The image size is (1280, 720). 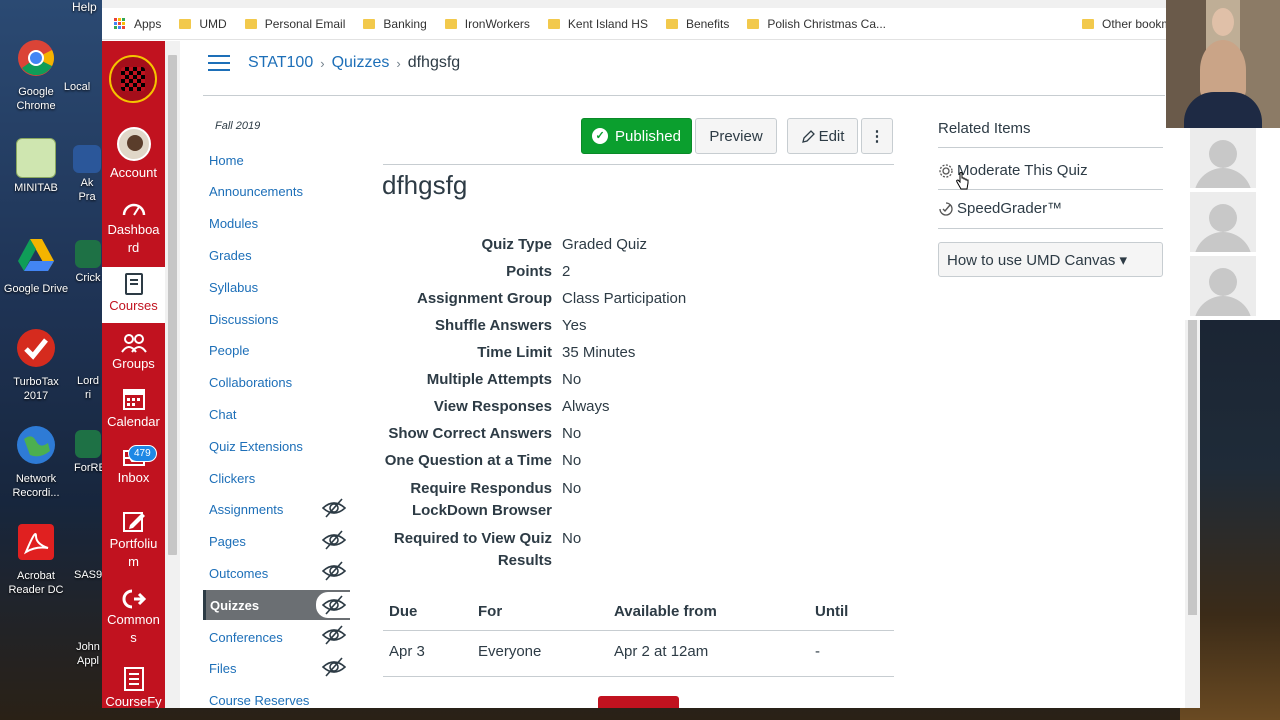 I want to click on bookmark-label: Kent Island HS, so click(x=607, y=23).